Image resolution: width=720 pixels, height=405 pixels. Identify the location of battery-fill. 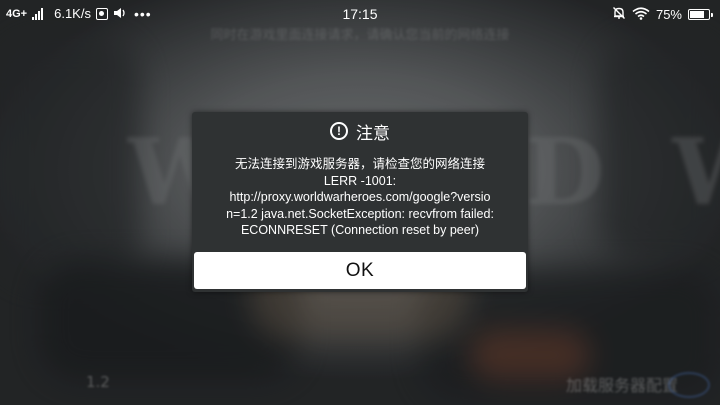
(697, 14).